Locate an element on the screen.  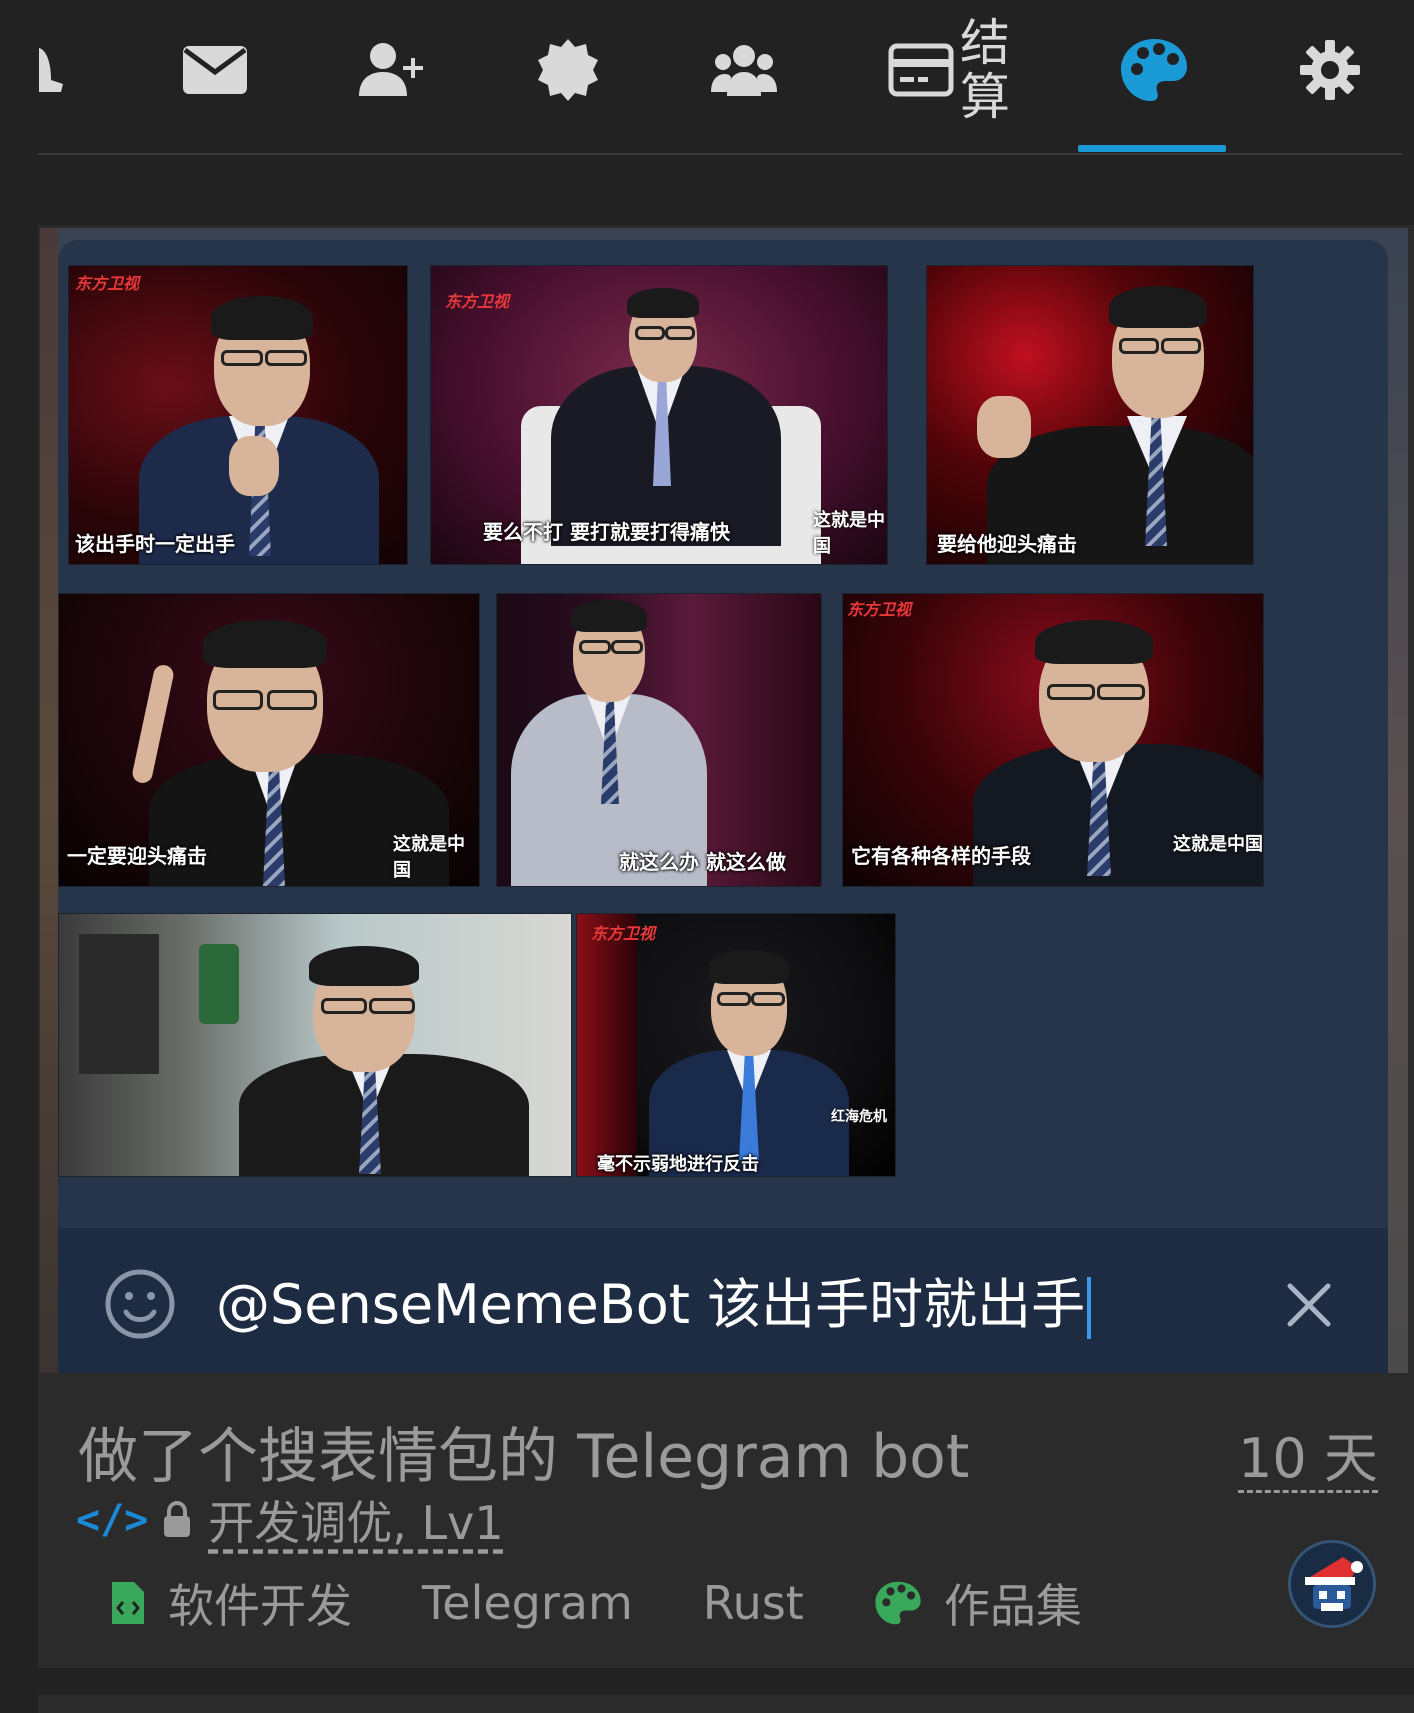
tag-label: Rust is located at coordinates (753, 1603).